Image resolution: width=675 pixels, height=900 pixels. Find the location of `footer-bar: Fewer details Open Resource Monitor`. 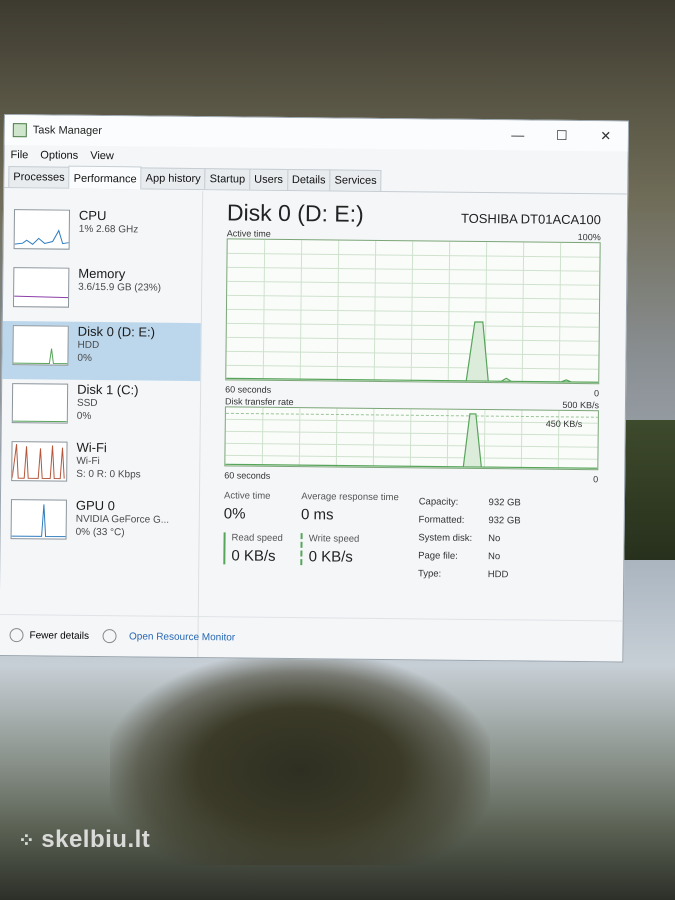

footer-bar: Fewer details Open Resource Monitor is located at coordinates (311, 637).